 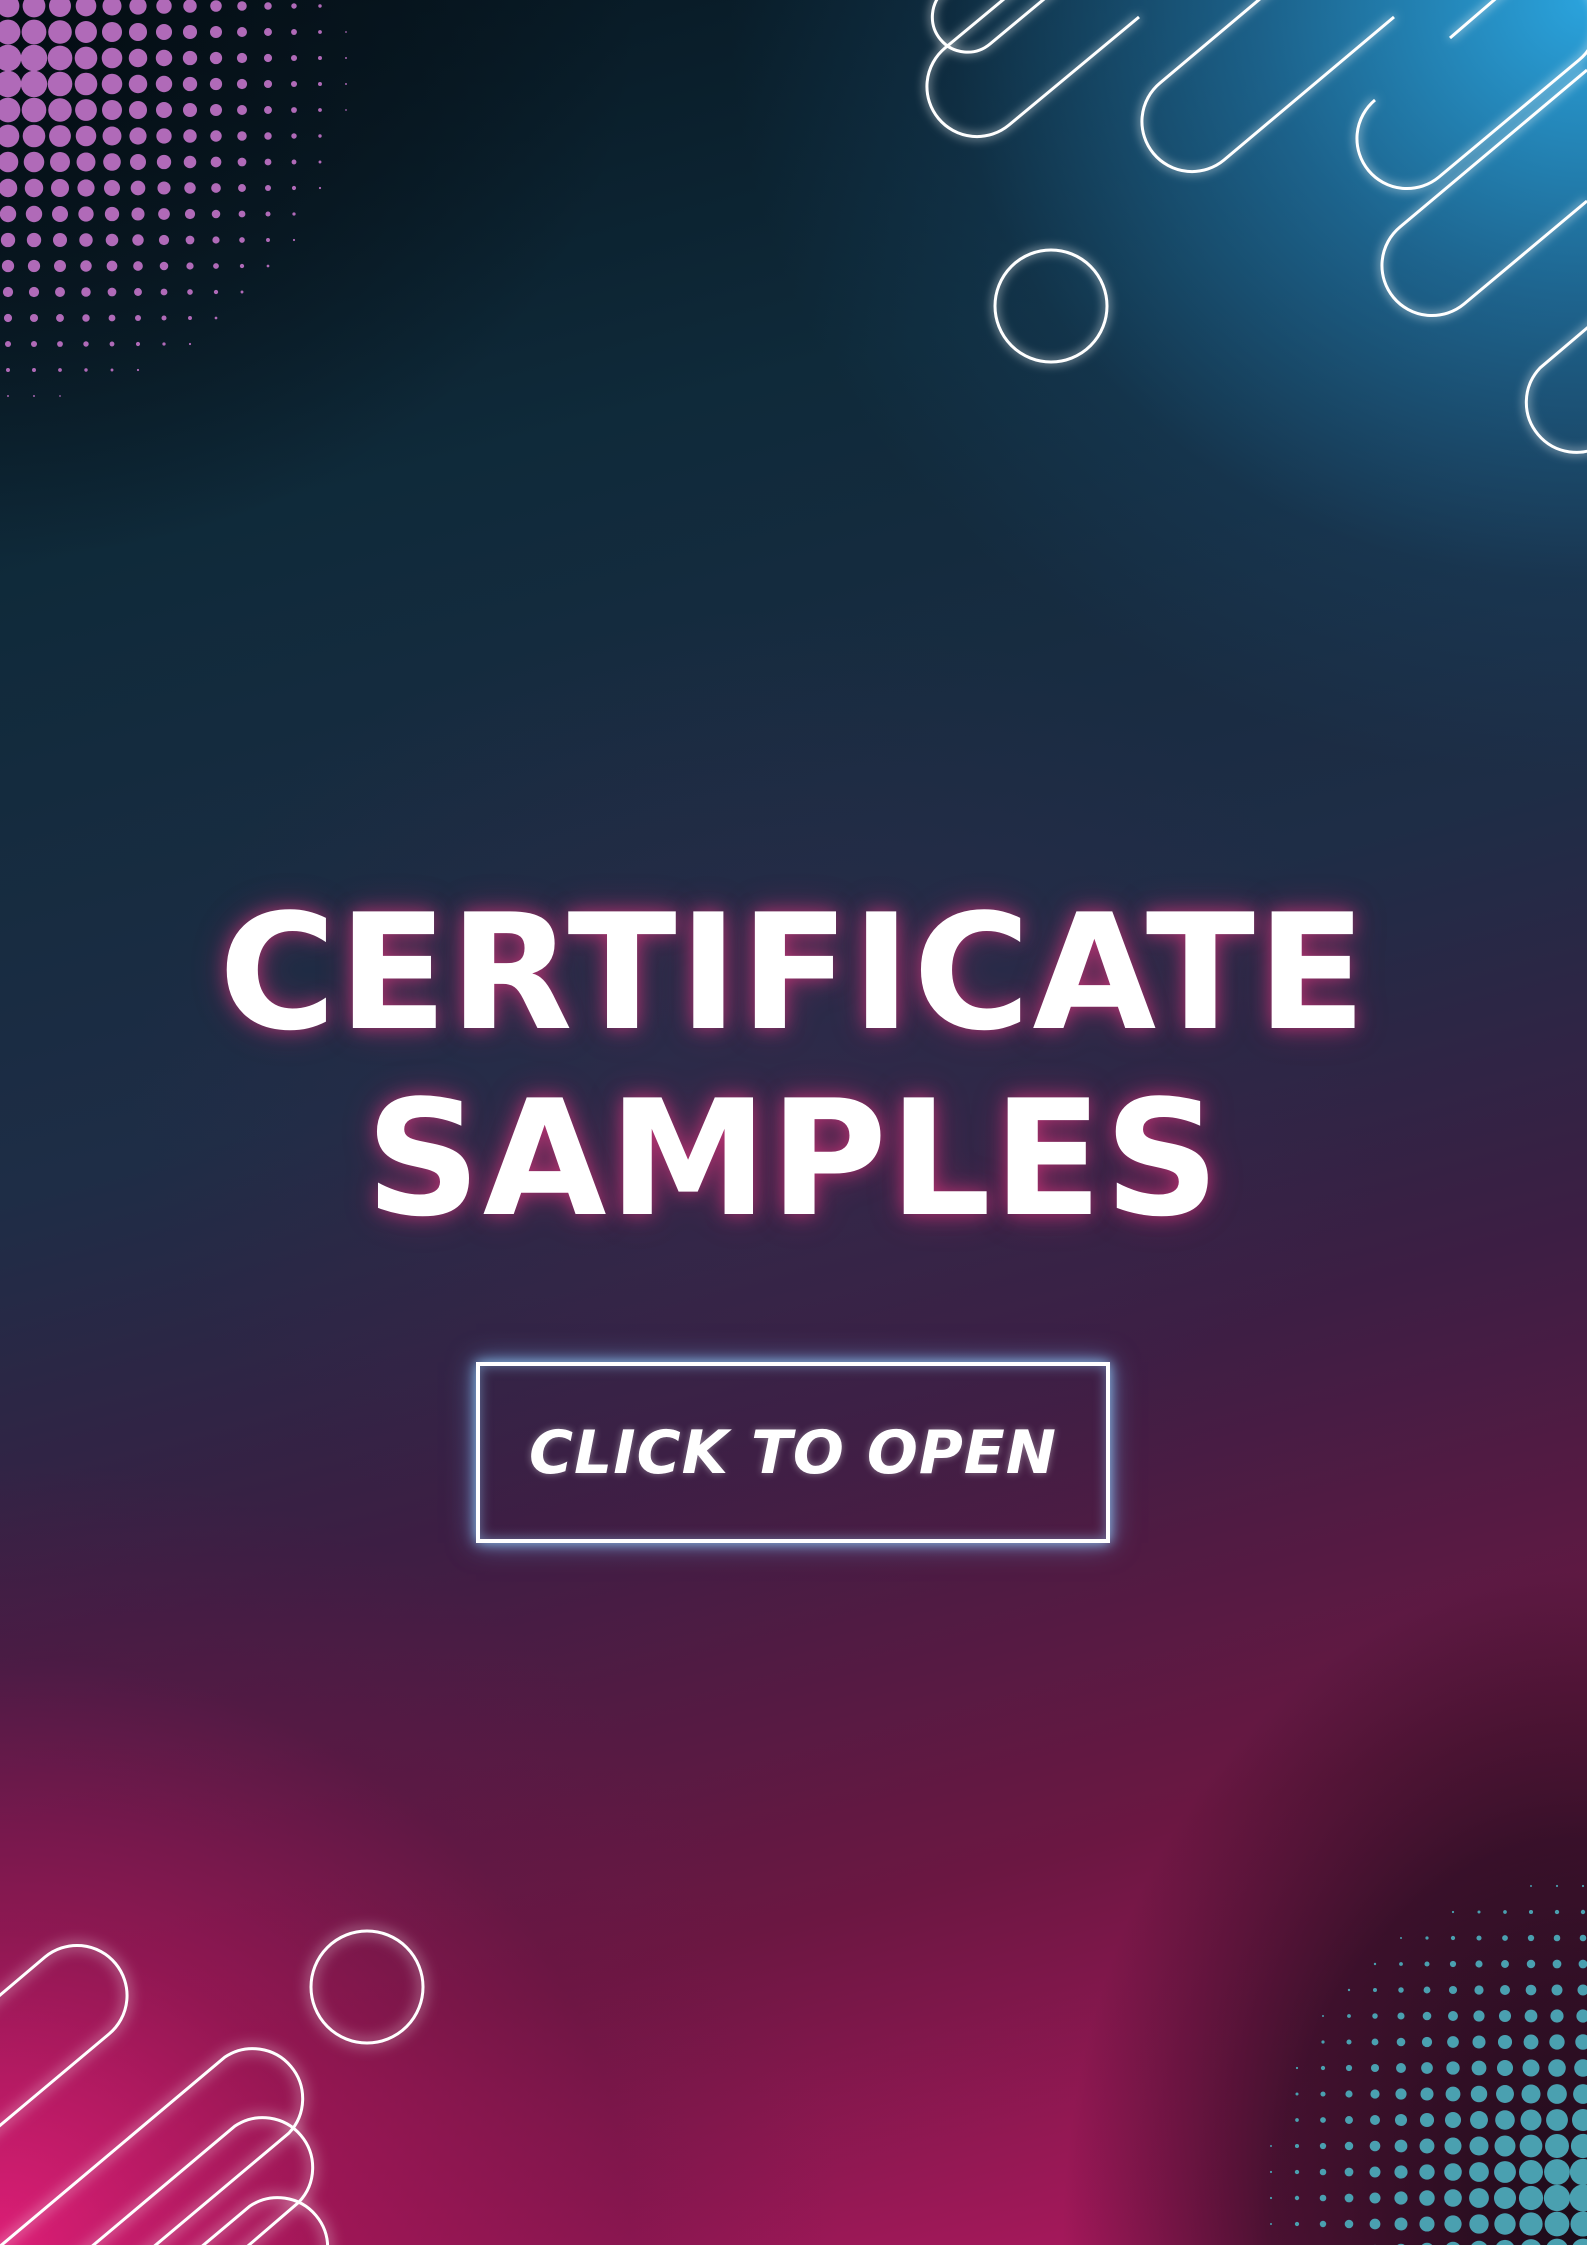 What do you see at coordinates (367, 1987) in the screenshot?
I see `neon-ring` at bounding box center [367, 1987].